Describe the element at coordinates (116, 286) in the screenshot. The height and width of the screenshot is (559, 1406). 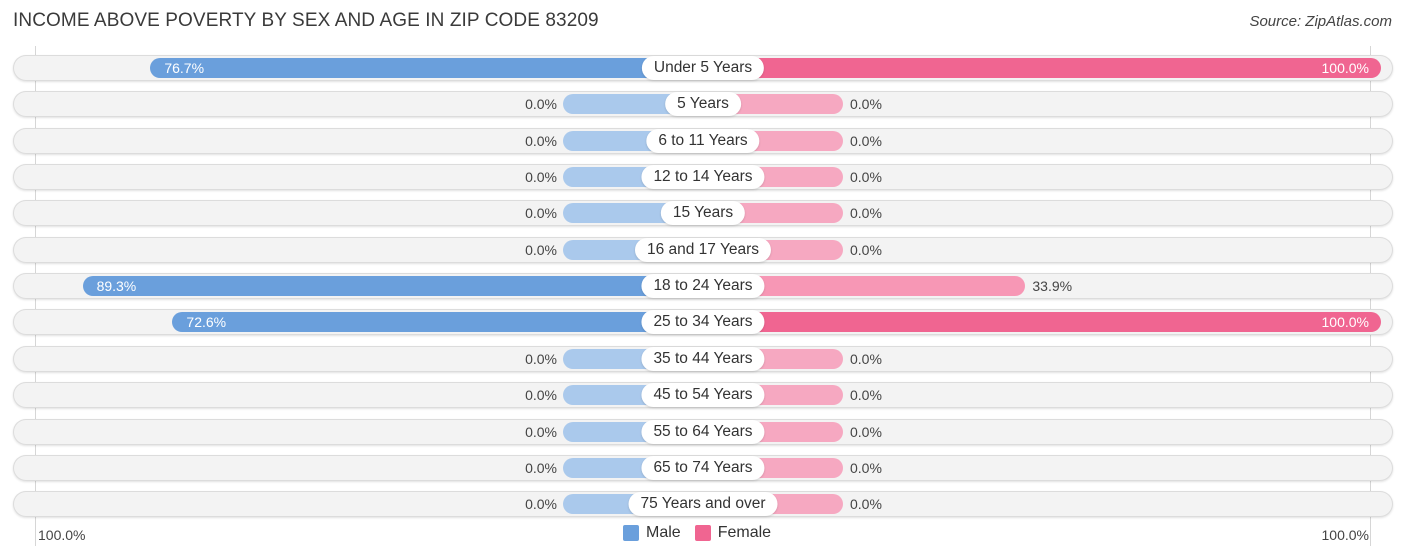
I see `male-value-label: 89.3%` at that location.